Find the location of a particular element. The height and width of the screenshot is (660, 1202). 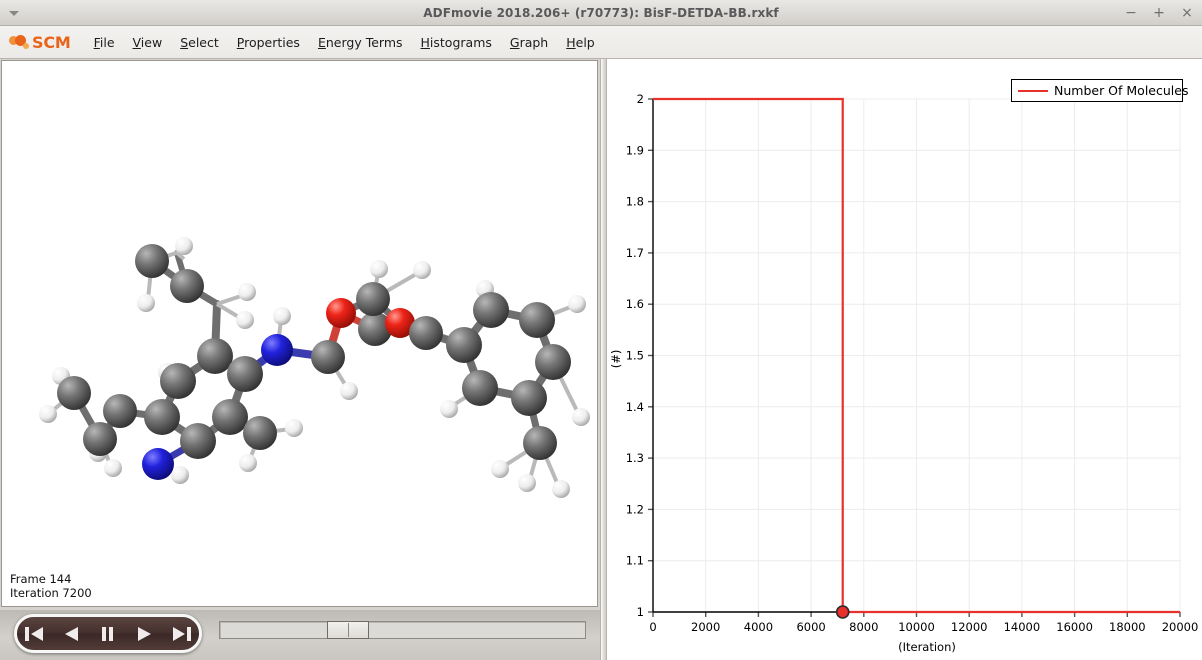

skip-to-end-button is located at coordinates (181, 634).